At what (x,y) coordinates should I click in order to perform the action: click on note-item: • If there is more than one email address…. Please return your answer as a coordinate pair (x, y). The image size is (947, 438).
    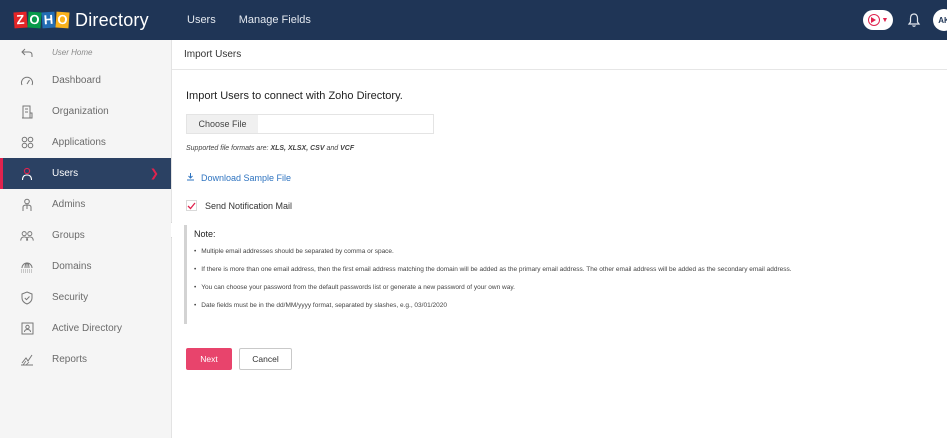
    Looking at the image, I should click on (559, 269).